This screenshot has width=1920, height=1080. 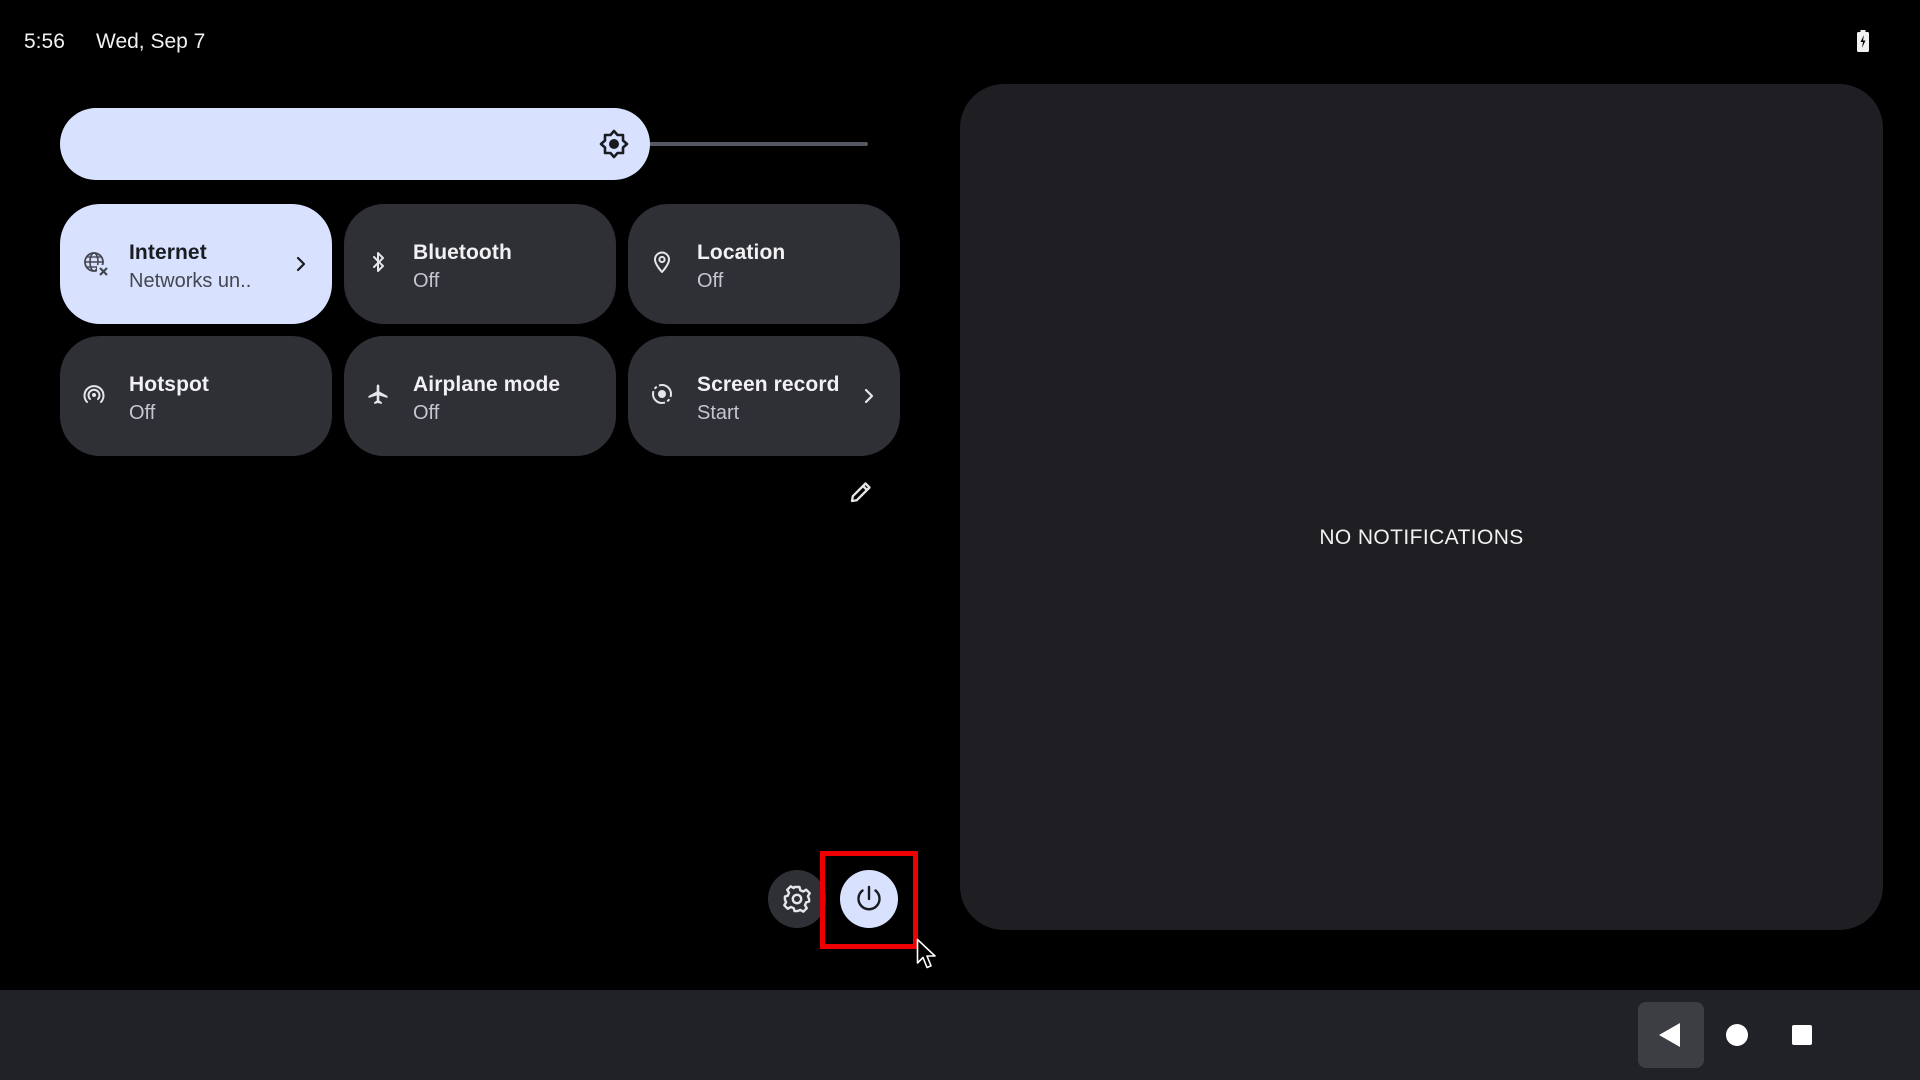 I want to click on tile-bluetooth: Bluetooth Off, so click(x=480, y=264).